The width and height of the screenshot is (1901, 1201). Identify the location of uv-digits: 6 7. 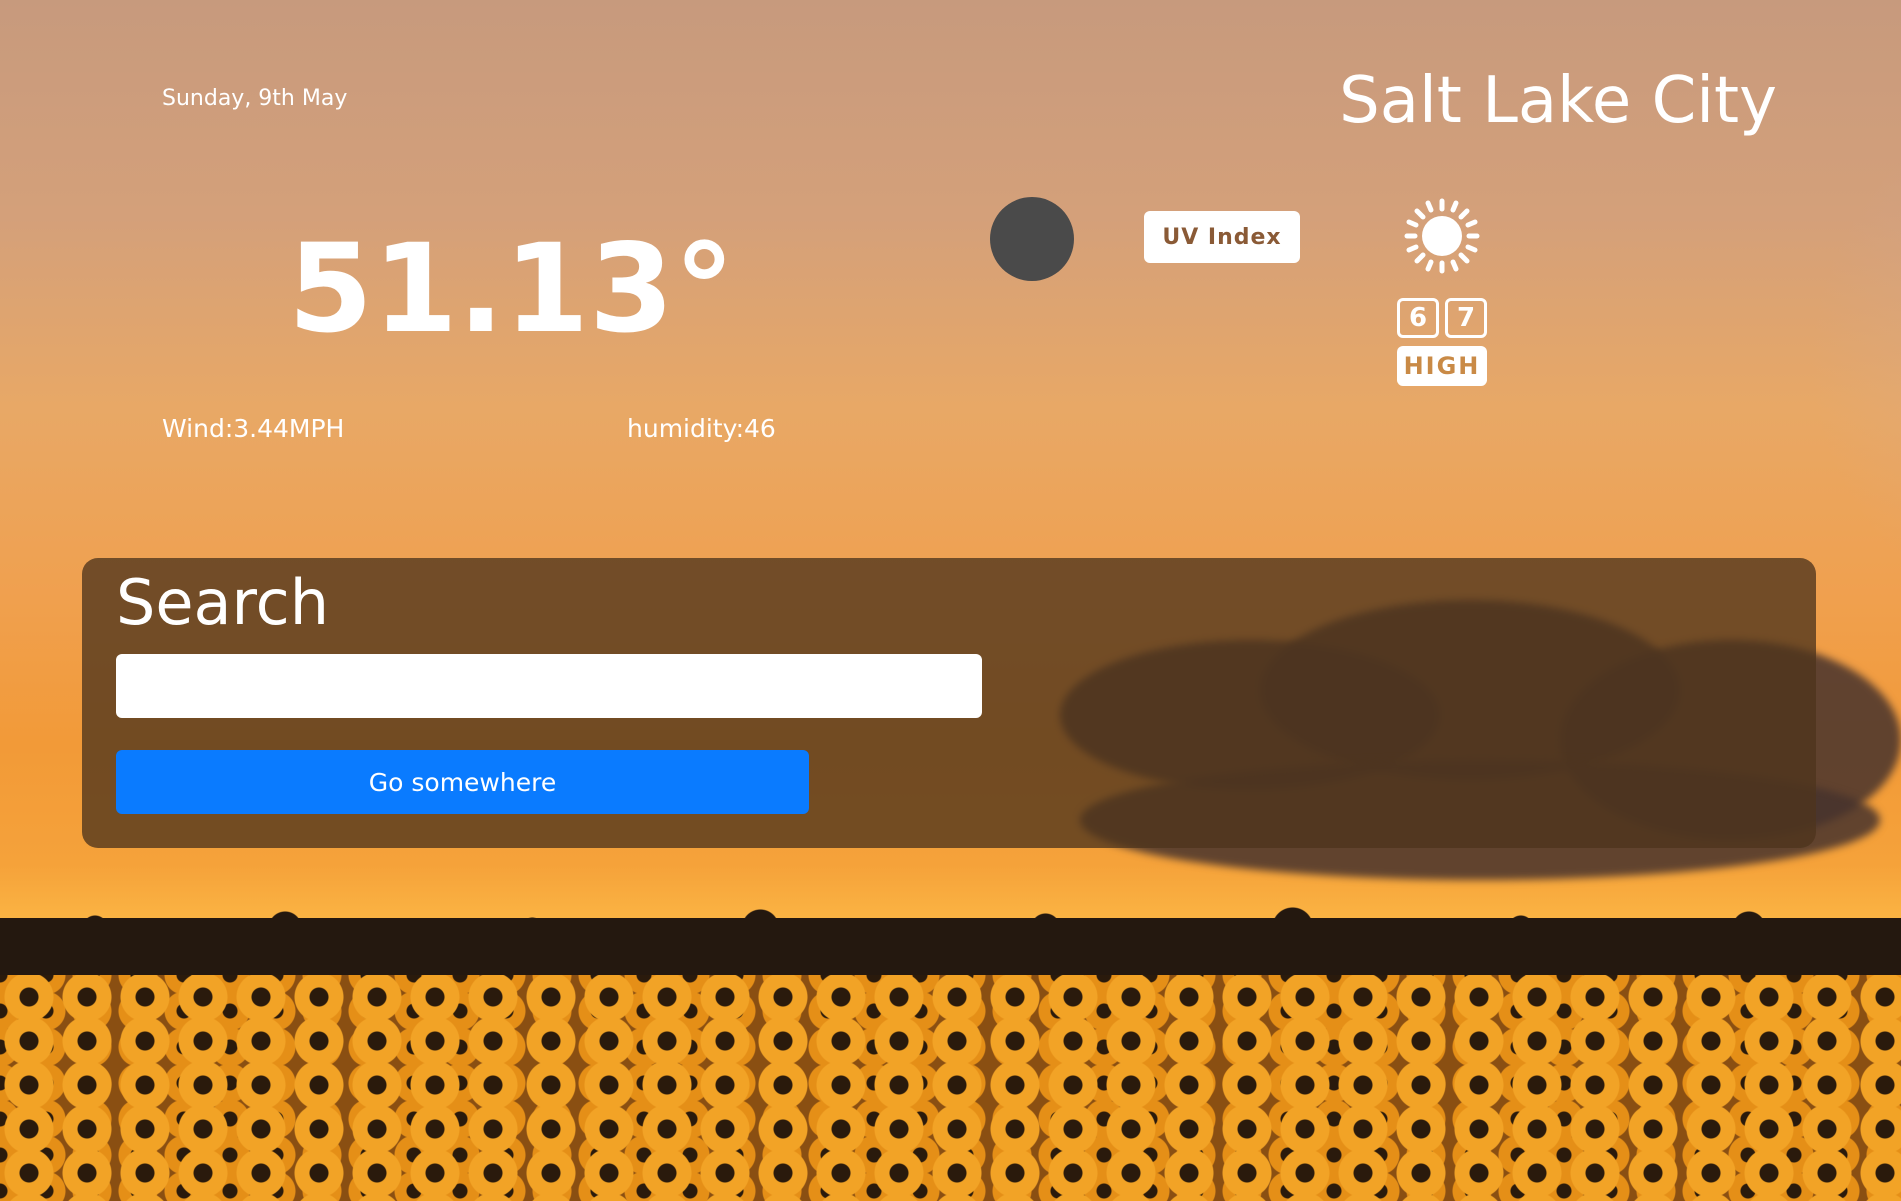
(1442, 318).